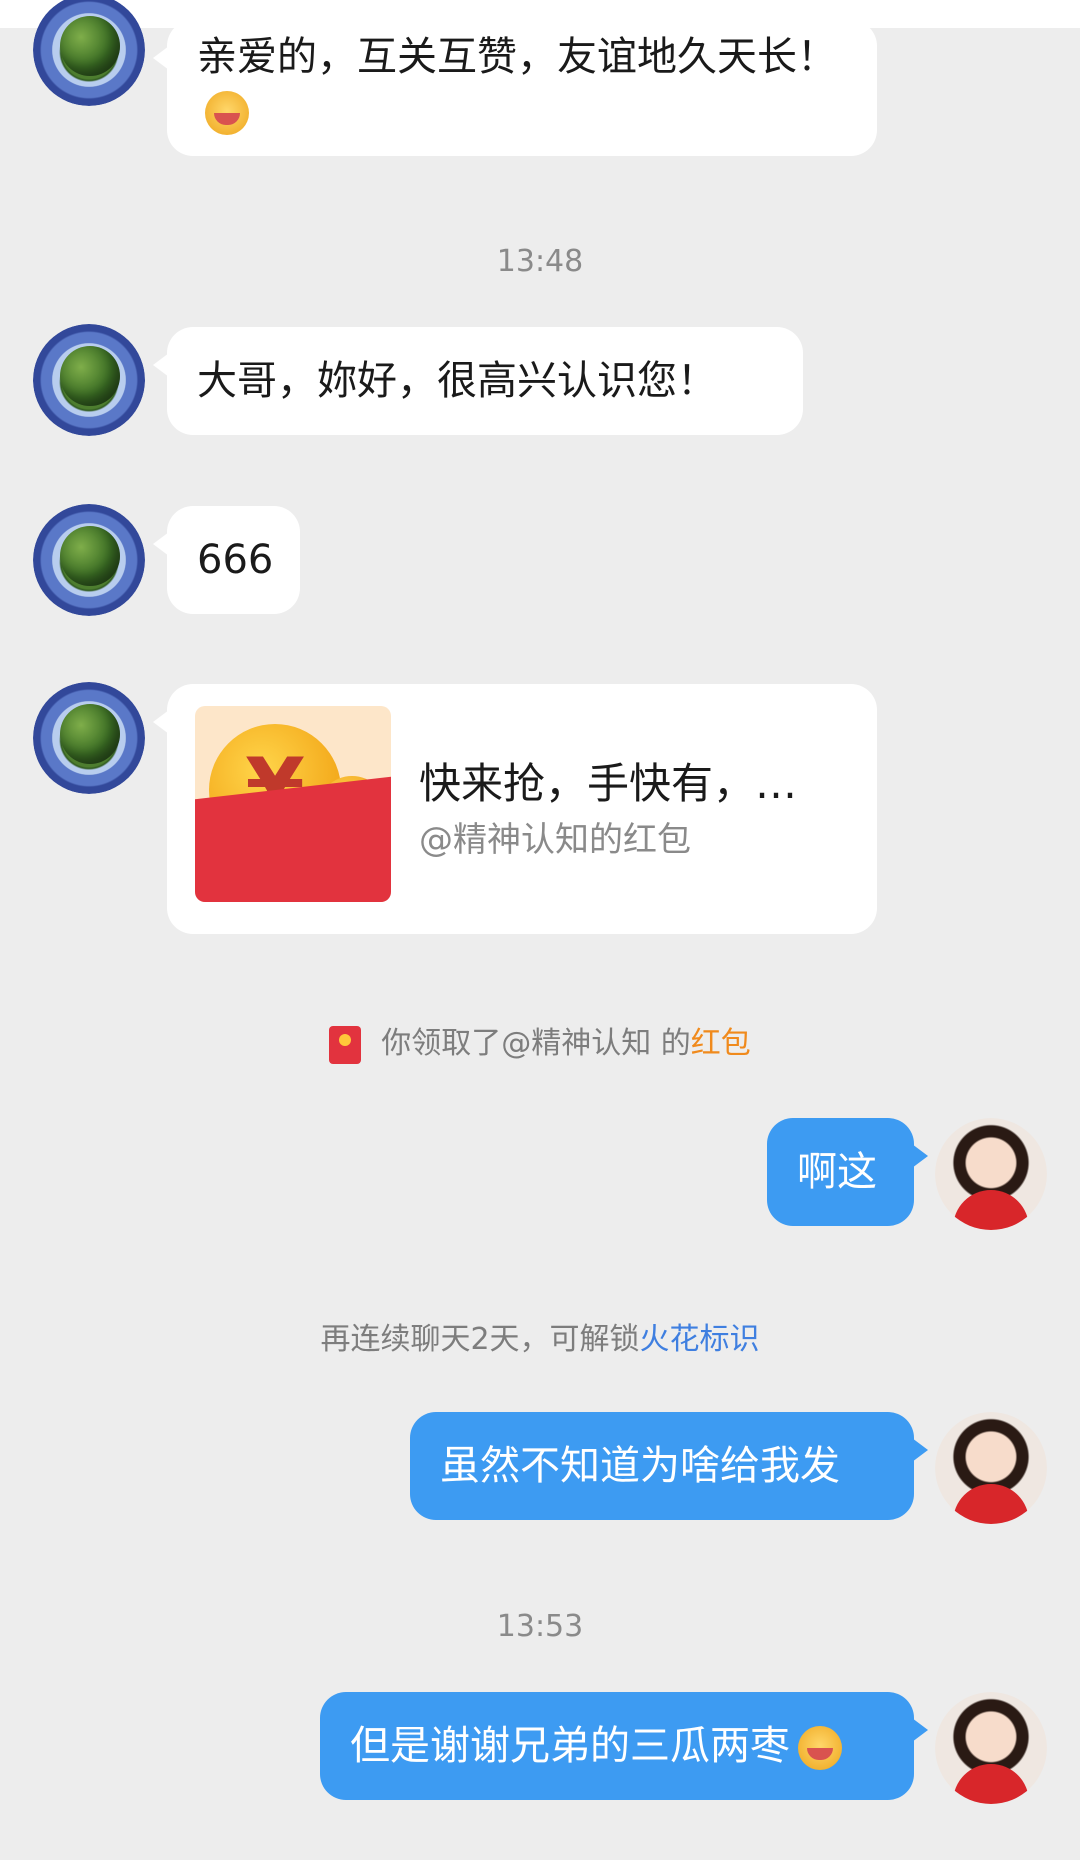 This screenshot has width=1080, height=1860. I want to click on system-notice-spark: 再连续聊天2天，可解锁火花标识, so click(540, 1339).